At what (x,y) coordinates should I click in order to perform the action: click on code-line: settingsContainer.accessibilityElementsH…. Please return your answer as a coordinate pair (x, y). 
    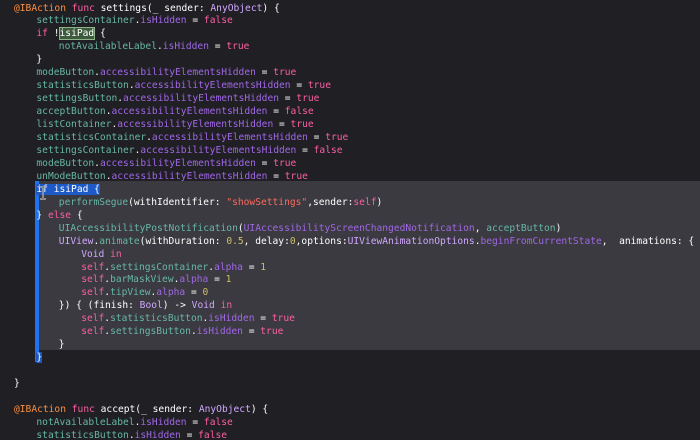
    Looking at the image, I should click on (350, 150).